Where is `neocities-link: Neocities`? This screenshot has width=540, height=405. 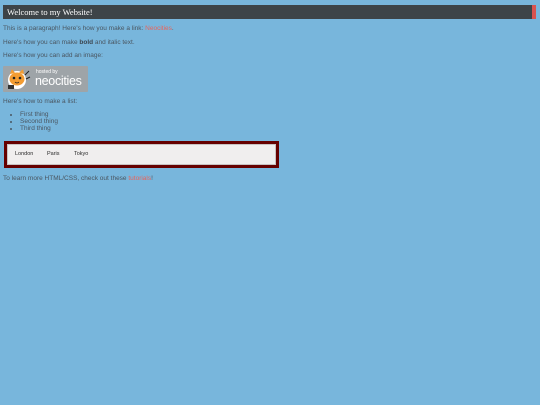
neocities-link: Neocities is located at coordinates (158, 28).